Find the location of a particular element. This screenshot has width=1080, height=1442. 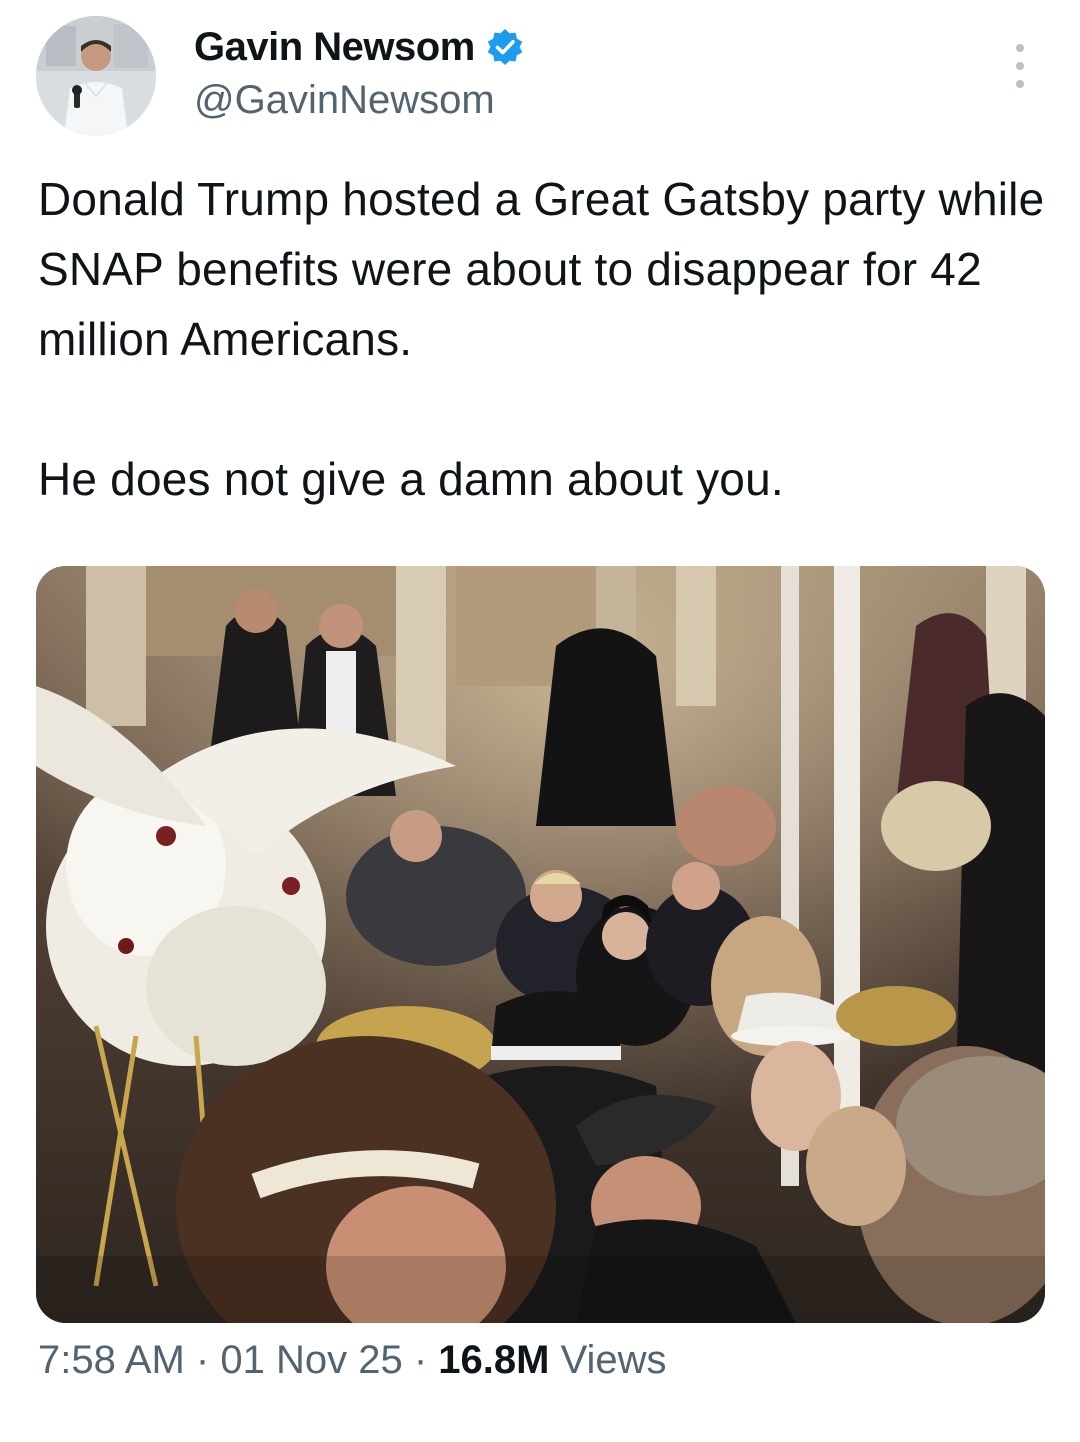

views-count: 16.8M is located at coordinates (494, 1360).